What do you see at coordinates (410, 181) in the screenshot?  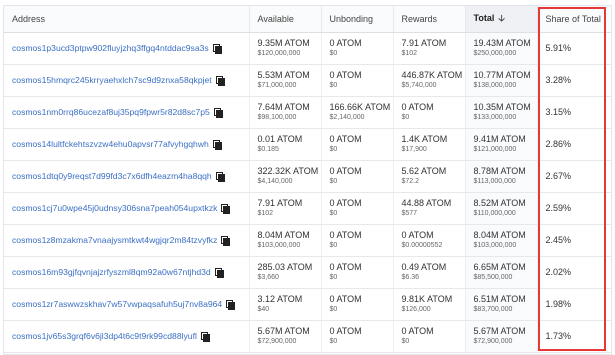 I see `rewards-usd: $72.2` at bounding box center [410, 181].